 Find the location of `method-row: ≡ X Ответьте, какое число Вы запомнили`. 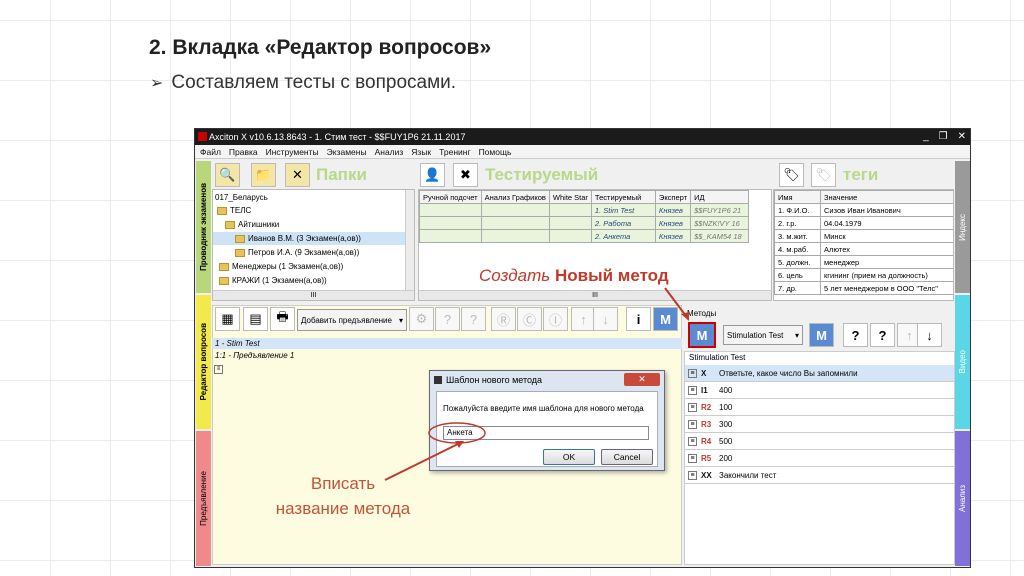

method-row: ≡ X Ответьте, какое число Вы запомнили is located at coordinates (819, 373).